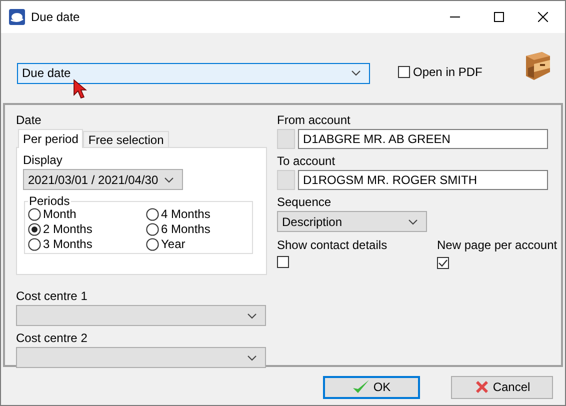  I want to click on field-label: Sequence, so click(304, 202).